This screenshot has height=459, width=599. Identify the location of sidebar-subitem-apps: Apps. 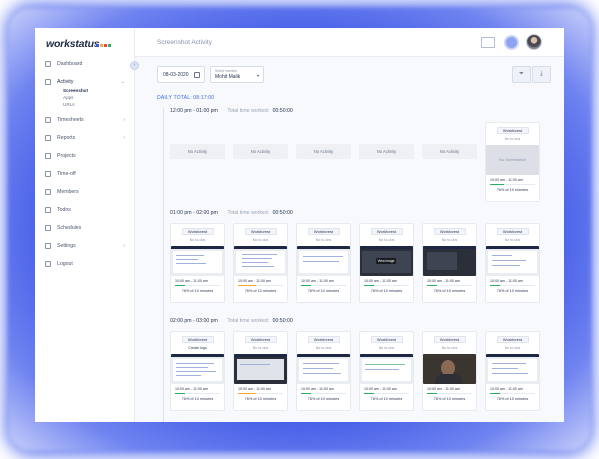
(85, 97).